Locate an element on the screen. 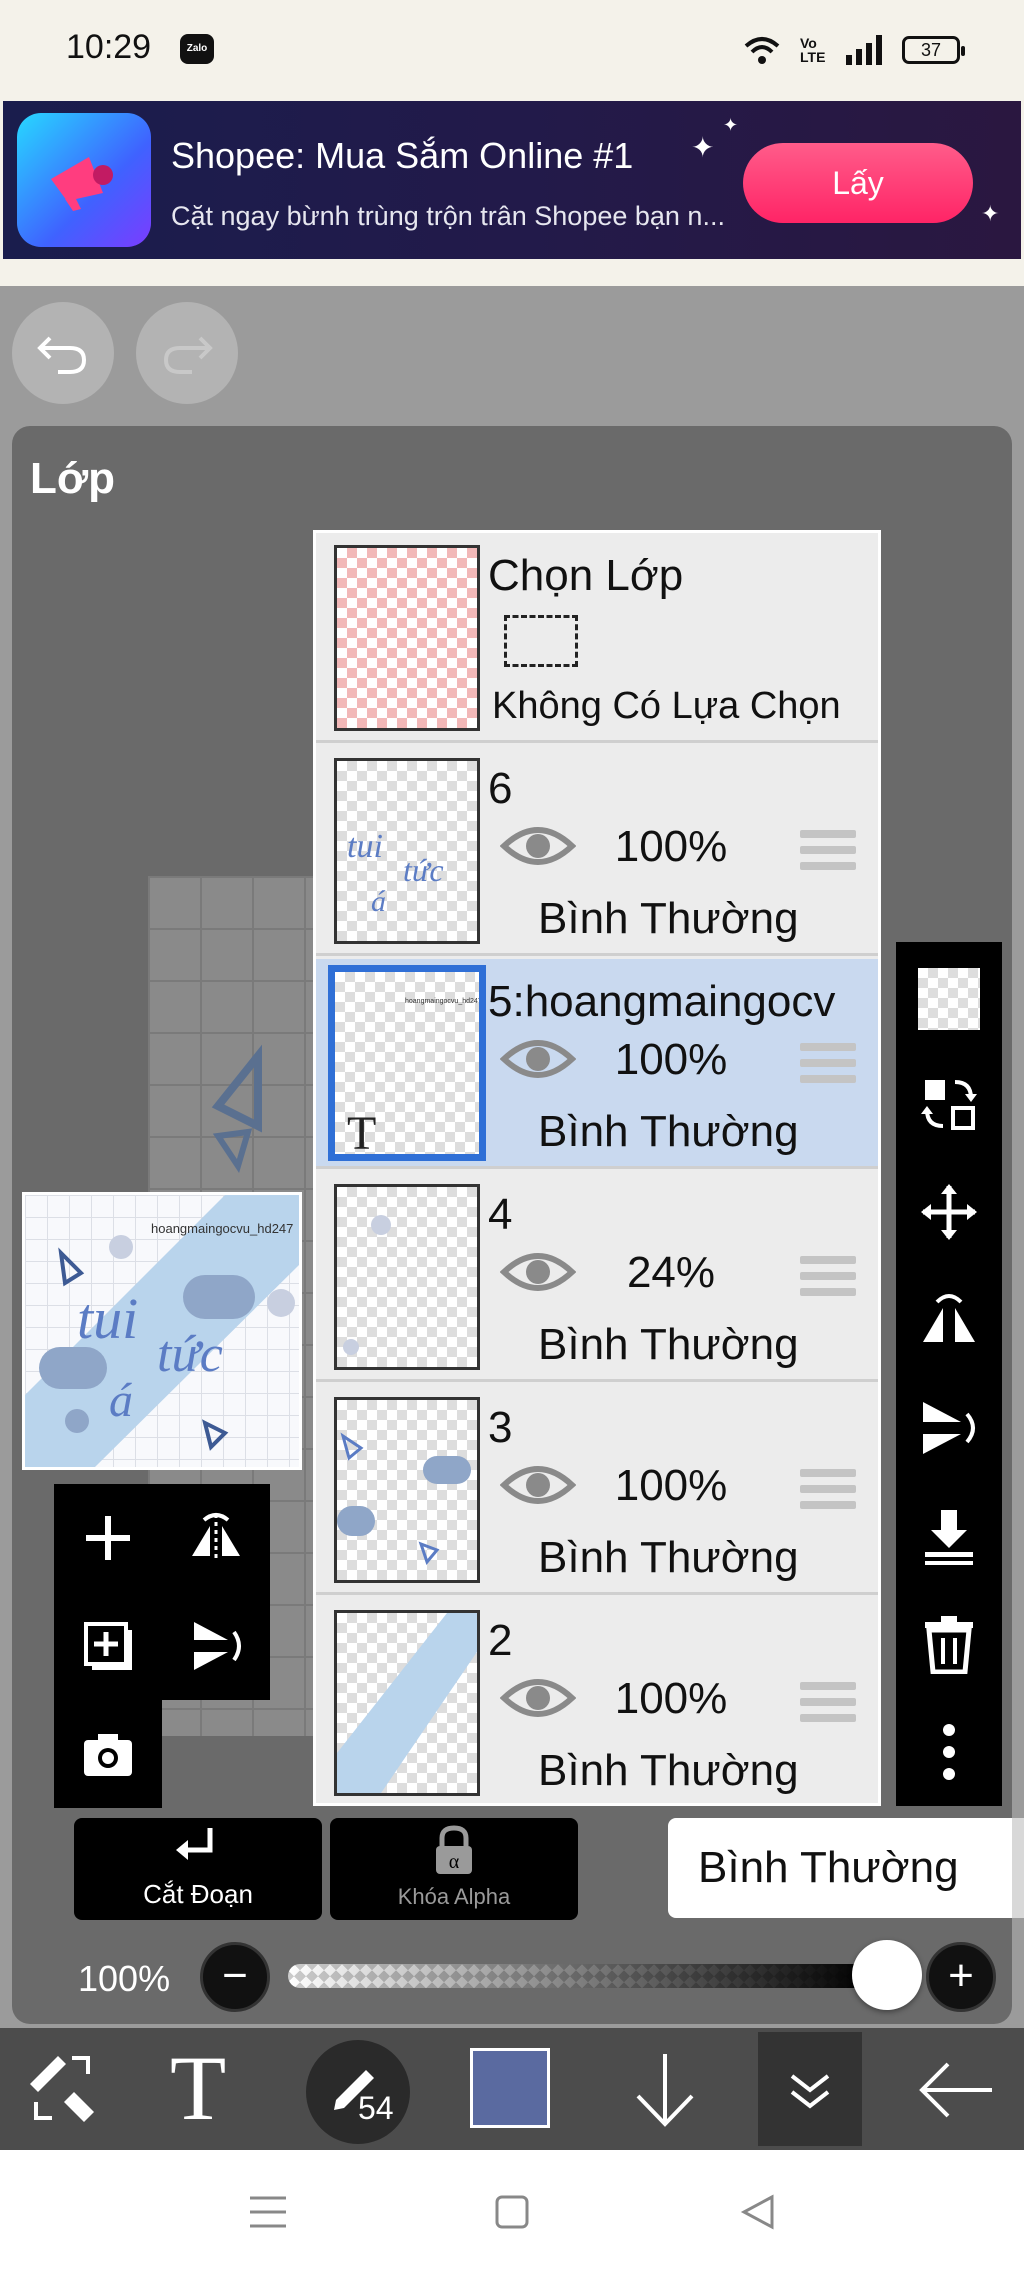 The width and height of the screenshot is (1024, 2274). arrow-down-icon is located at coordinates (665, 2090).